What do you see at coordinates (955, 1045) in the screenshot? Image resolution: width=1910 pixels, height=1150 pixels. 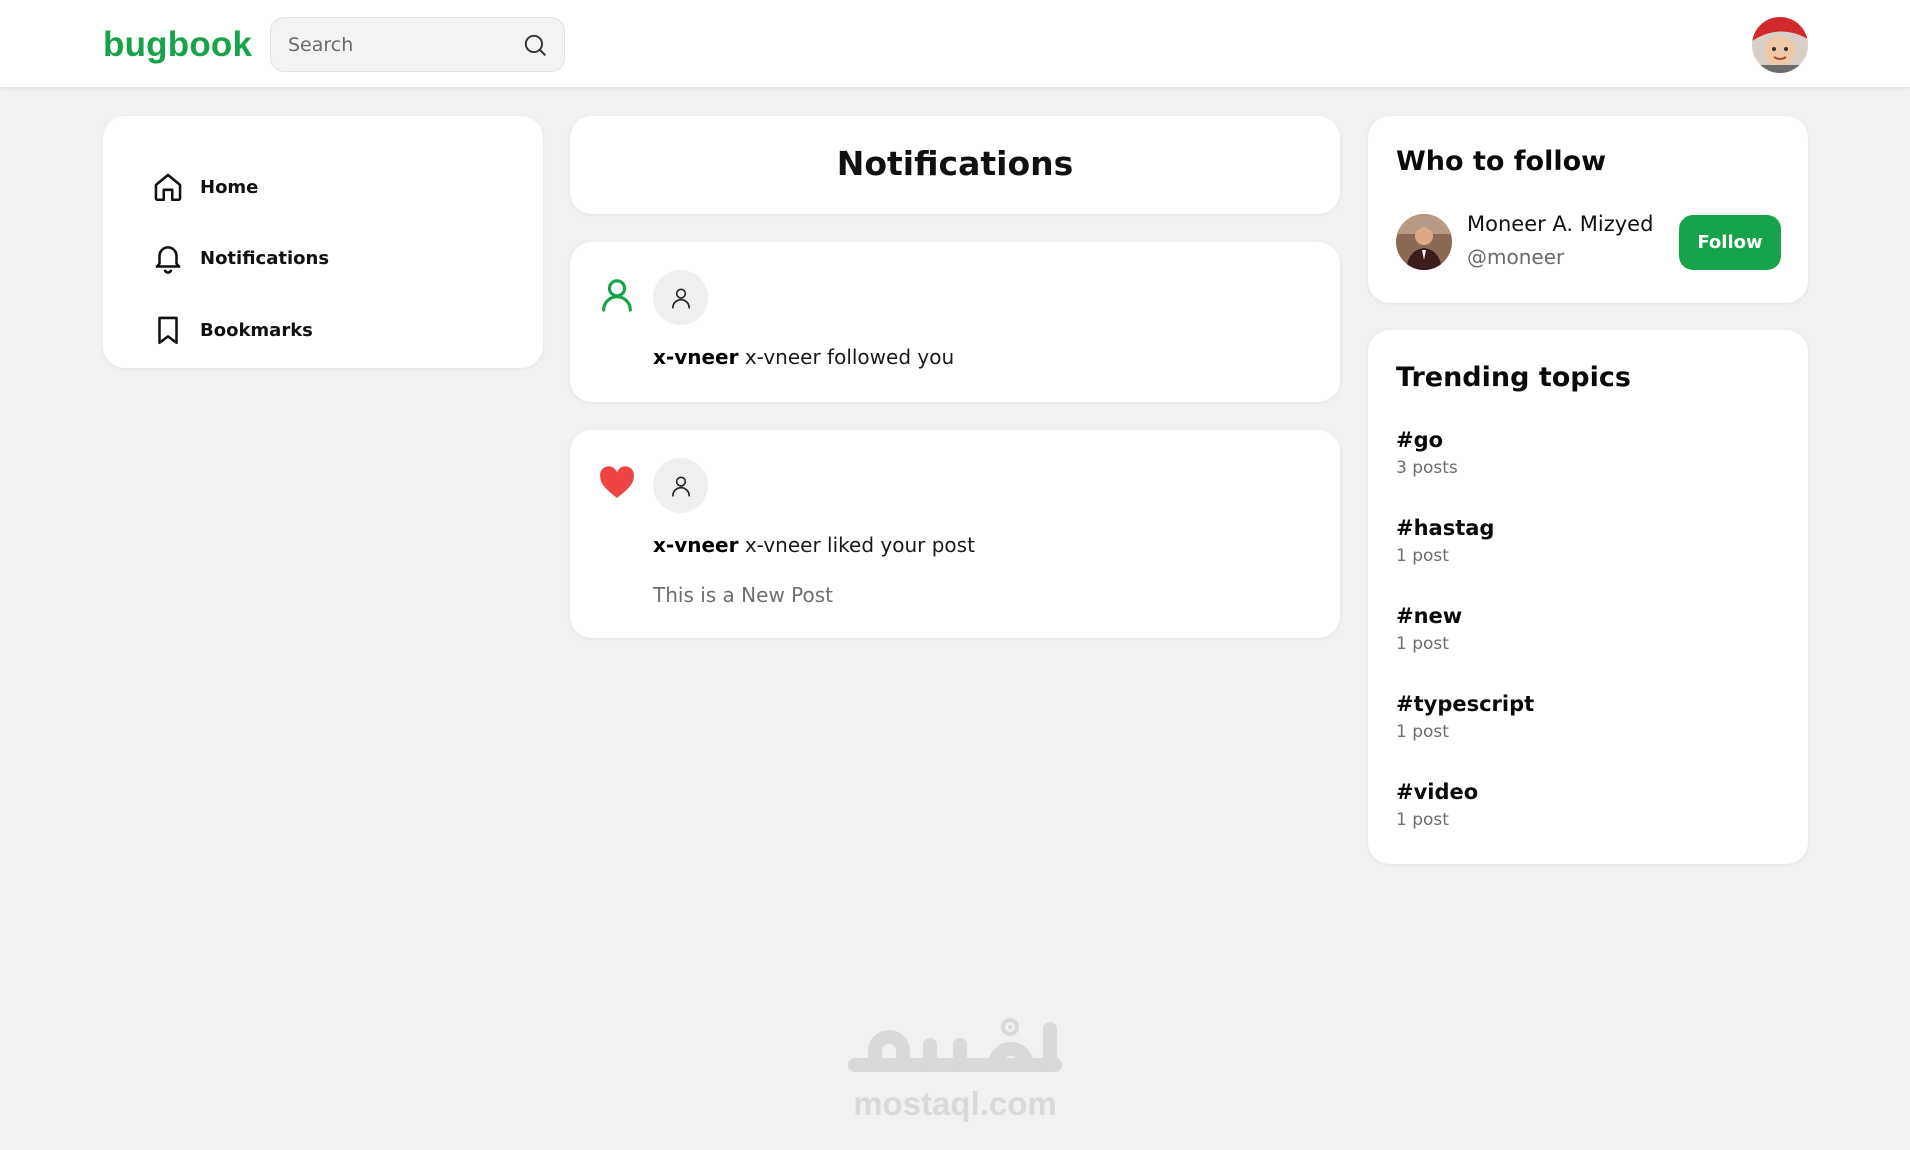 I see `watermark-logo` at bounding box center [955, 1045].